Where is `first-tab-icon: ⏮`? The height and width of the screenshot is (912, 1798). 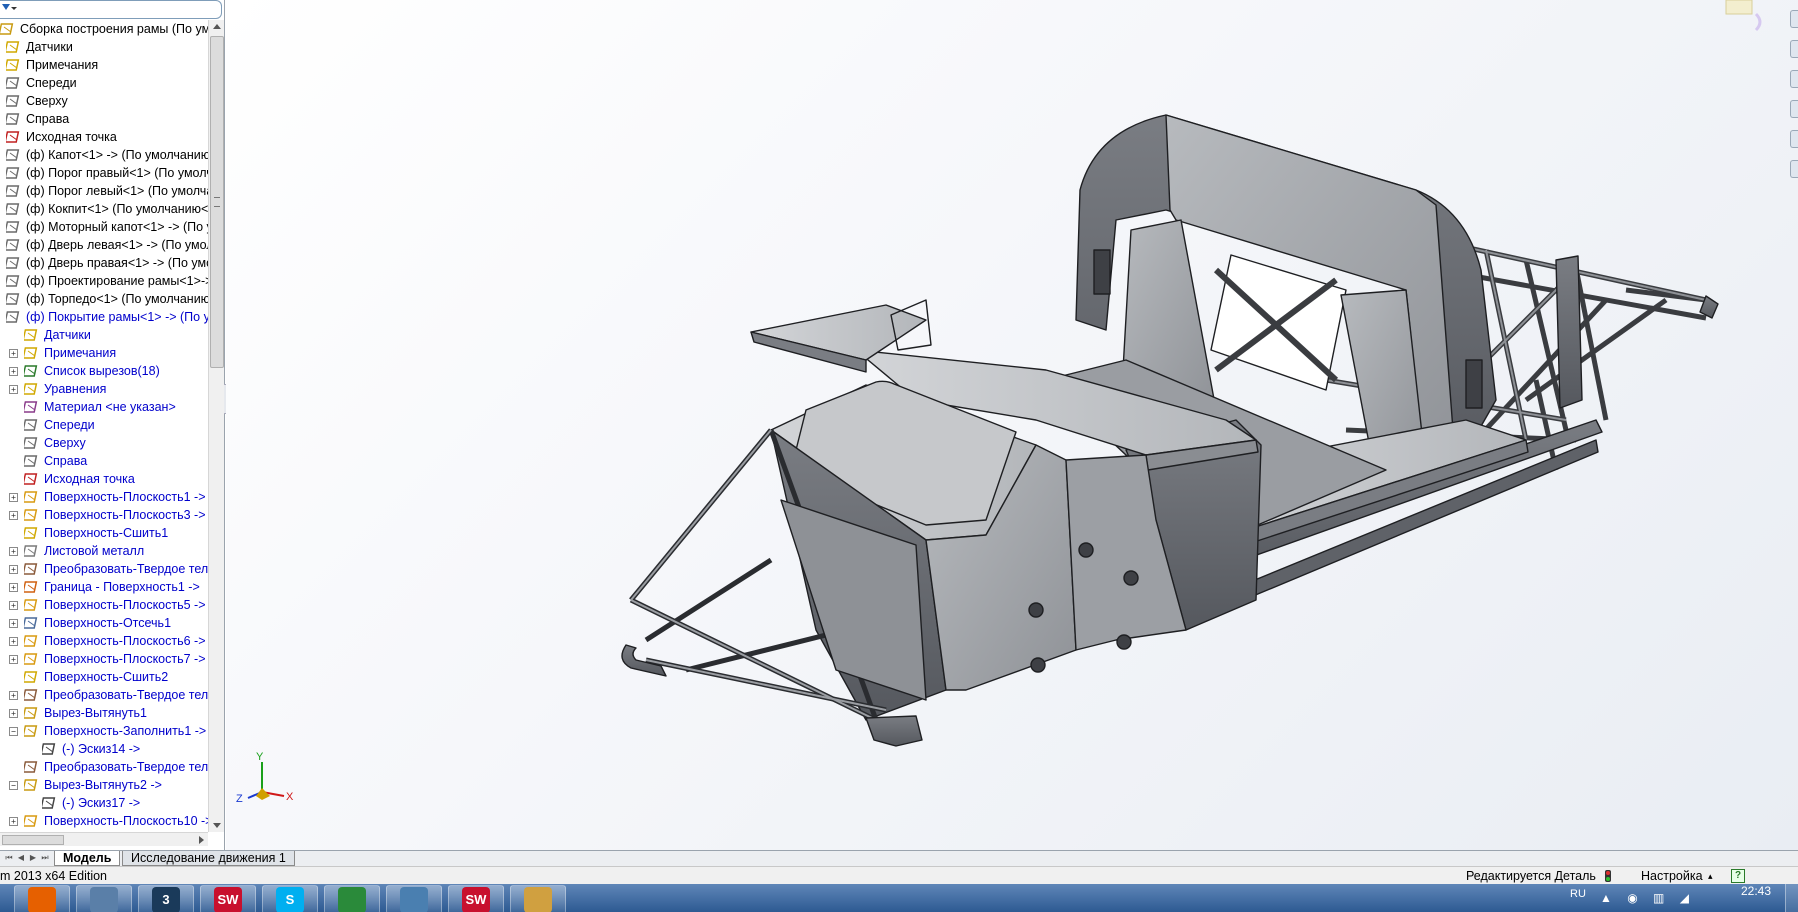 first-tab-icon: ⏮ is located at coordinates (9, 858).